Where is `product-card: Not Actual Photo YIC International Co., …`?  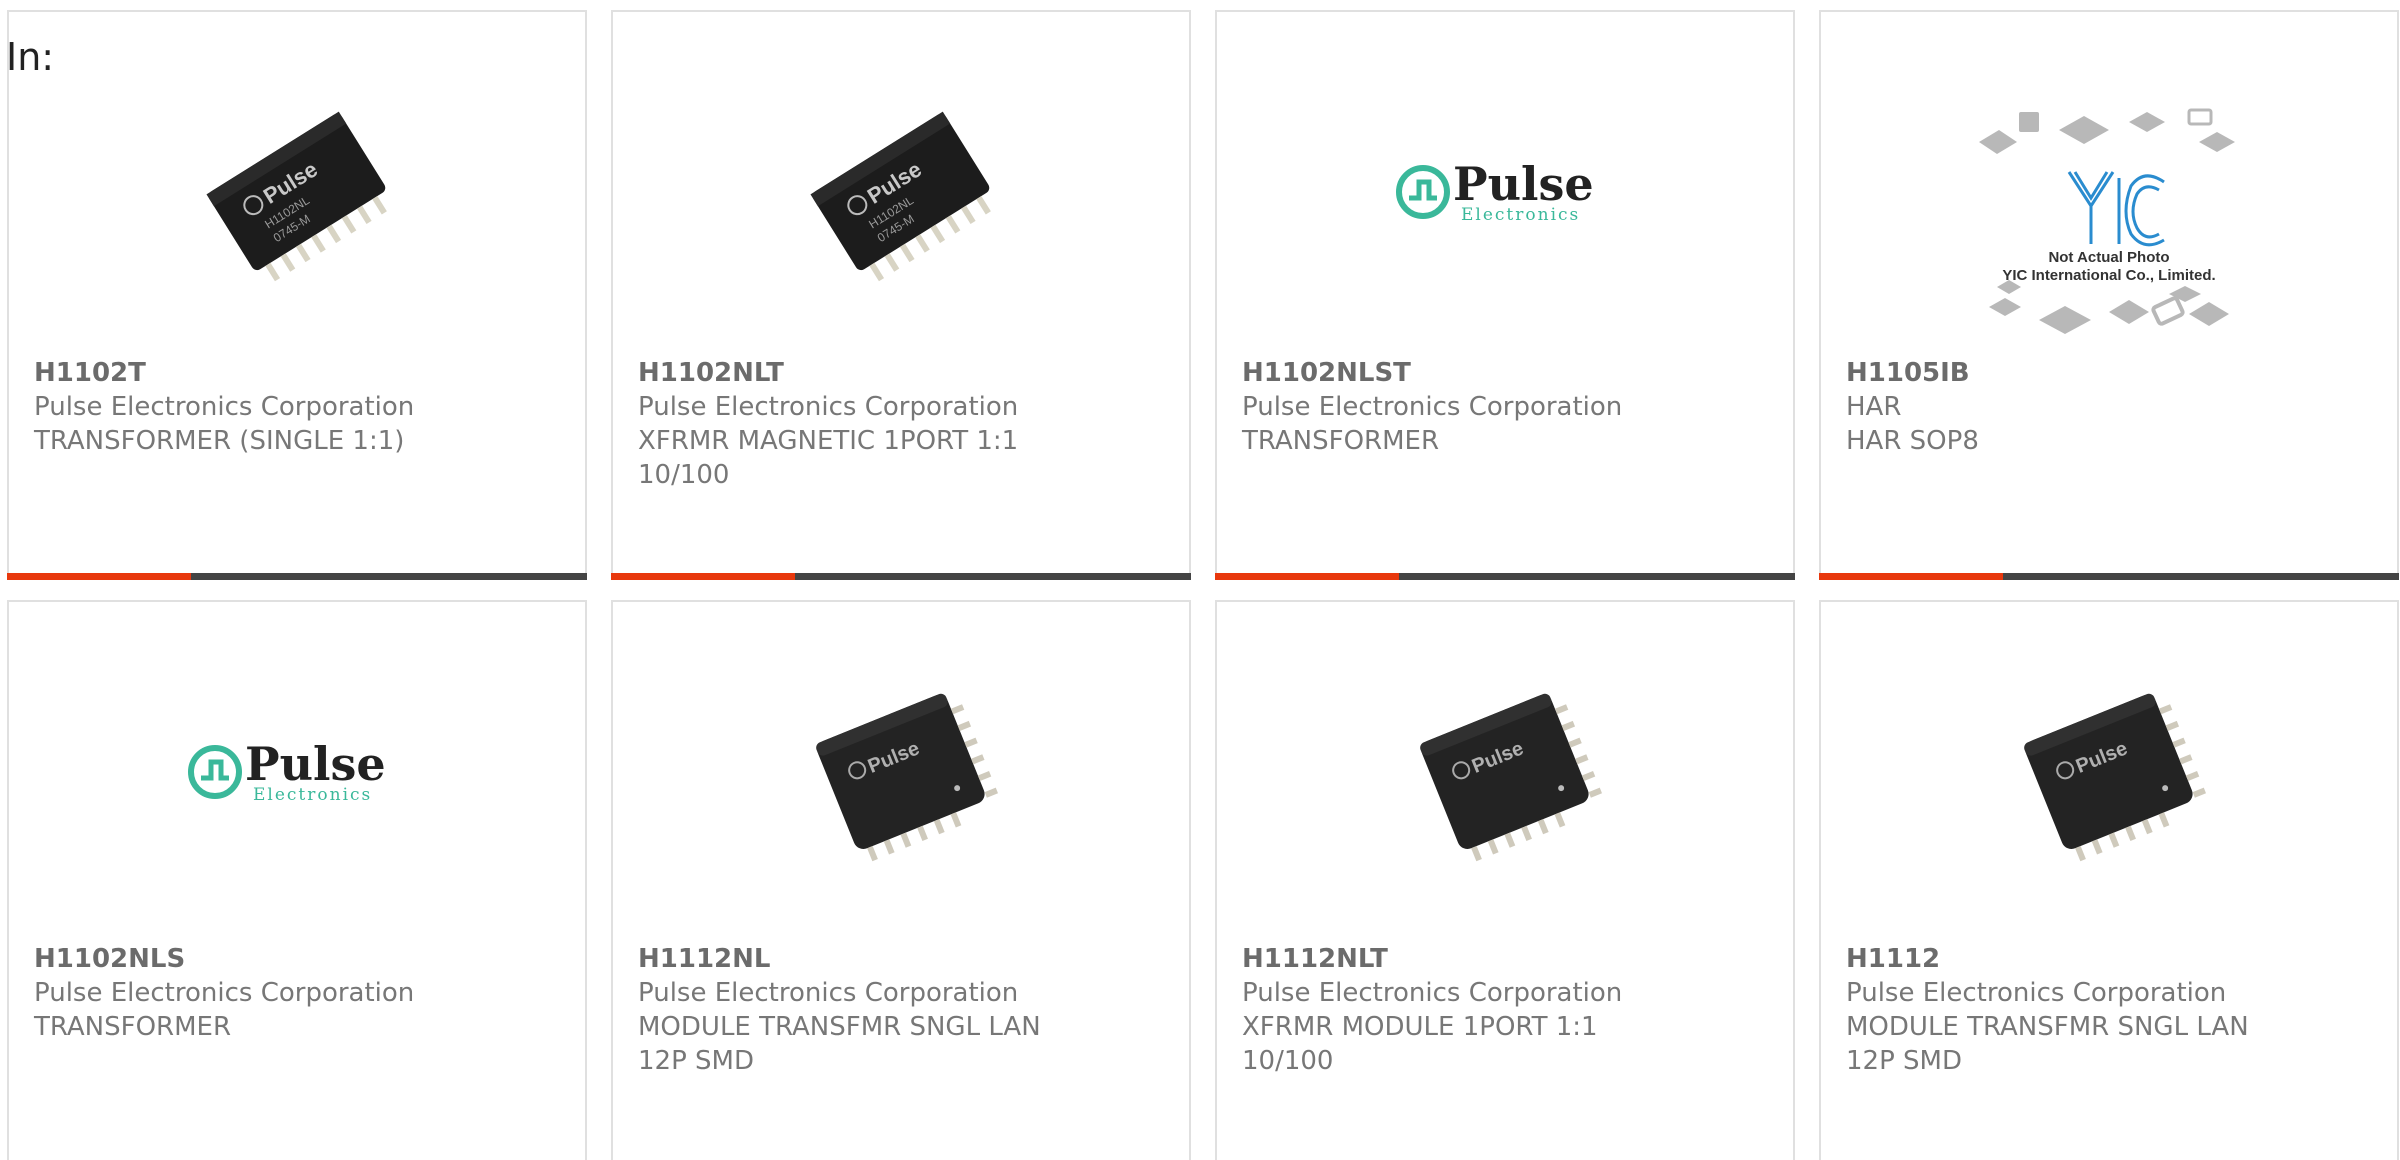 product-card: Not Actual Photo YIC International Co., … is located at coordinates (2109, 295).